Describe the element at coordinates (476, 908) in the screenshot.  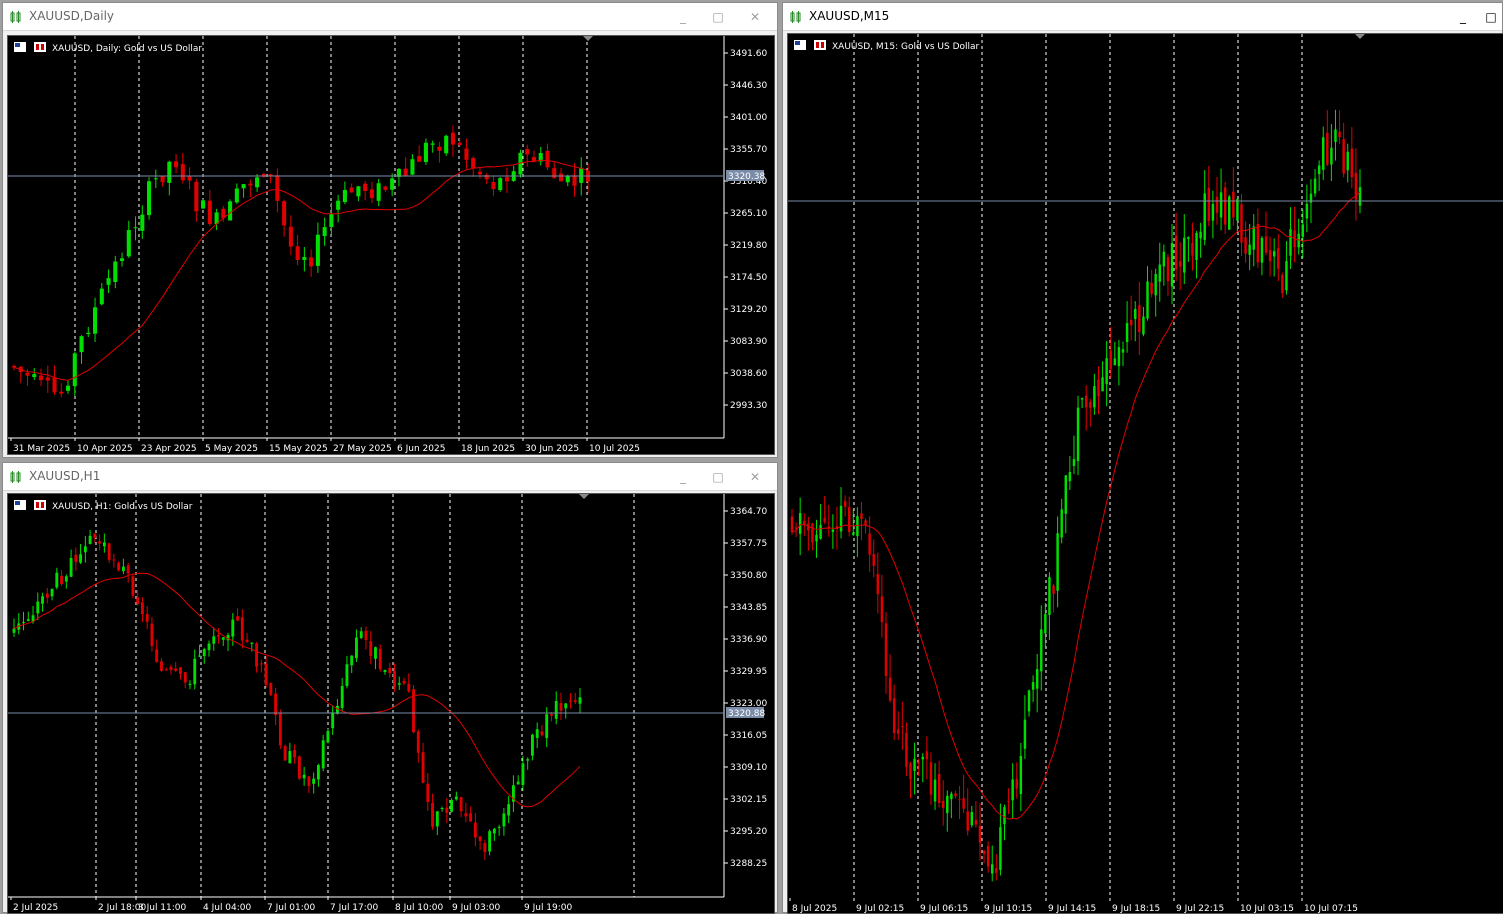
I see `x-tick-label: 9 Jul 03:00` at that location.